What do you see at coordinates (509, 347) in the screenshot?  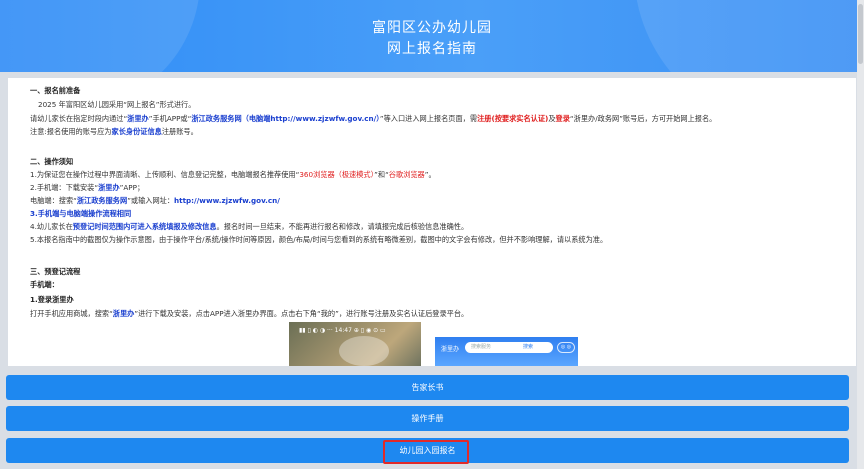 I see `app-search-box: 搜索服务` at bounding box center [509, 347].